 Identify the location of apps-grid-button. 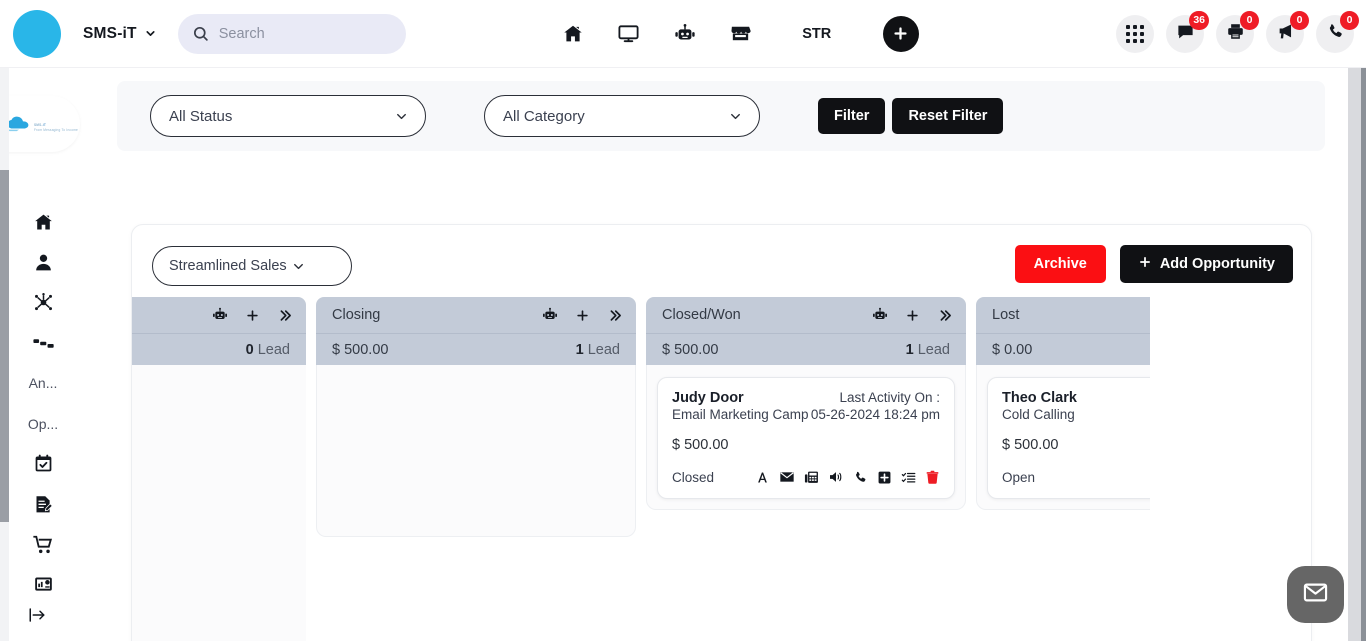
(1135, 34).